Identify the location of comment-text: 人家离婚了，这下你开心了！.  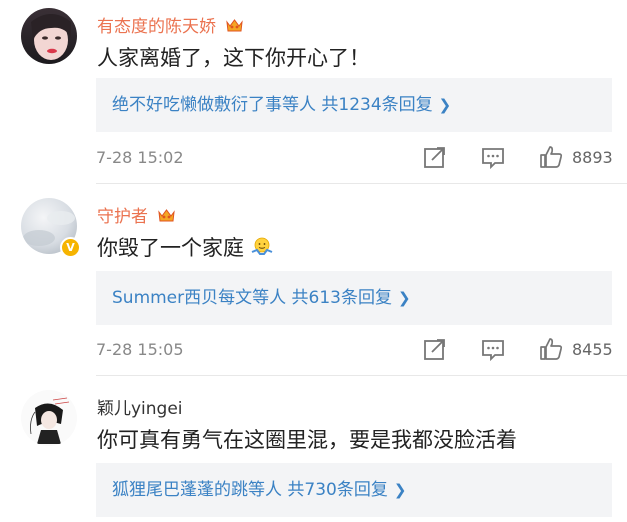
(233, 57).